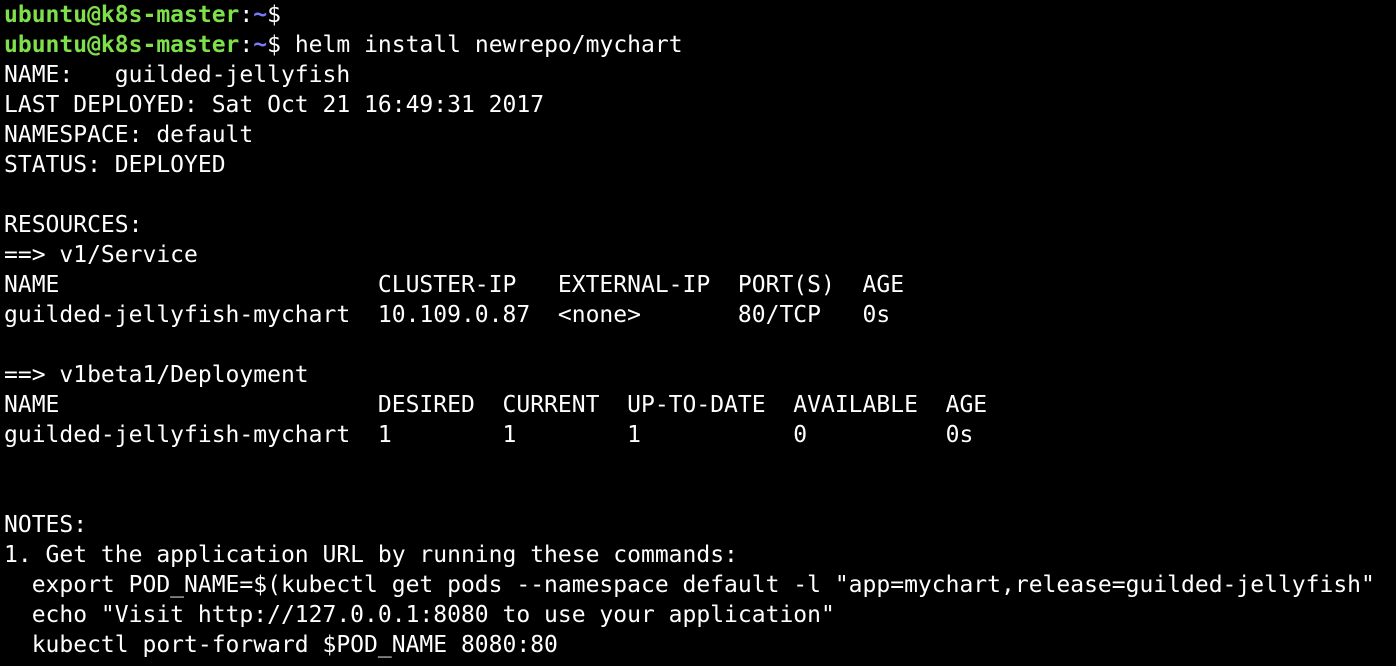  I want to click on prompt-line: ubuntu@k8s-master:~$, so click(700, 15).